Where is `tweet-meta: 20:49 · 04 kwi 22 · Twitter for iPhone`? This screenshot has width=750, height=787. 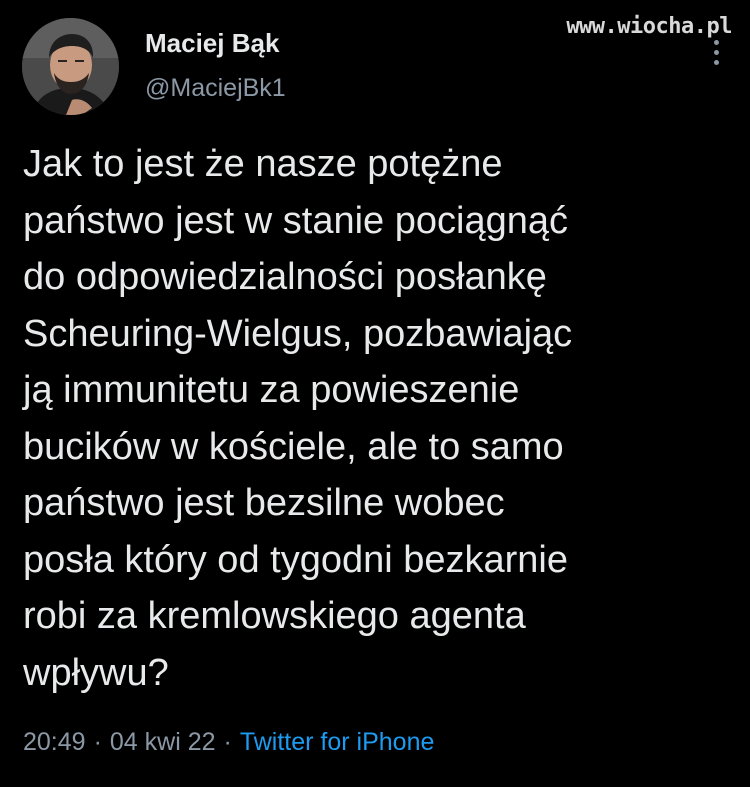 tweet-meta: 20:49 · 04 kwi 22 · Twitter for iPhone is located at coordinates (228, 742).